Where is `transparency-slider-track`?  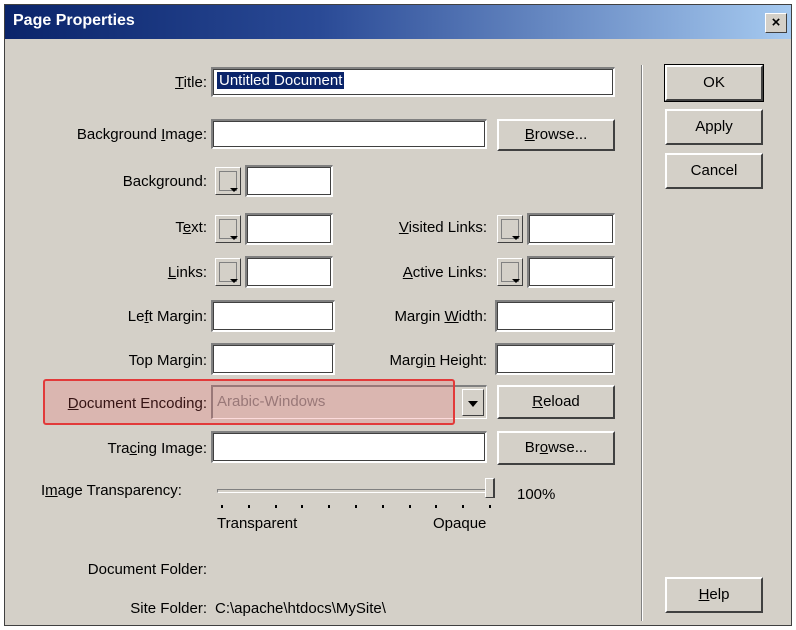
transparency-slider-track is located at coordinates (356, 491).